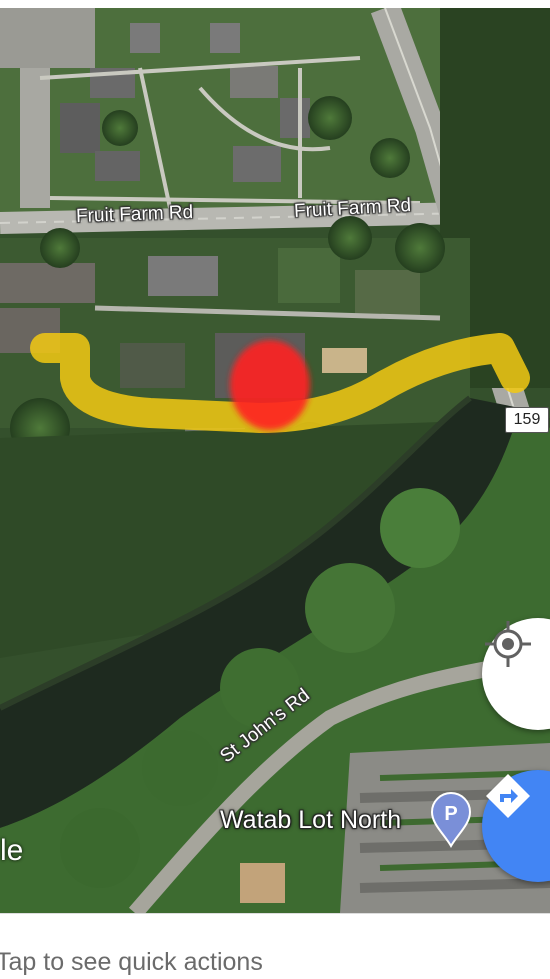  Describe the element at coordinates (450, 814) in the screenshot. I see `svg-text: P` at that location.